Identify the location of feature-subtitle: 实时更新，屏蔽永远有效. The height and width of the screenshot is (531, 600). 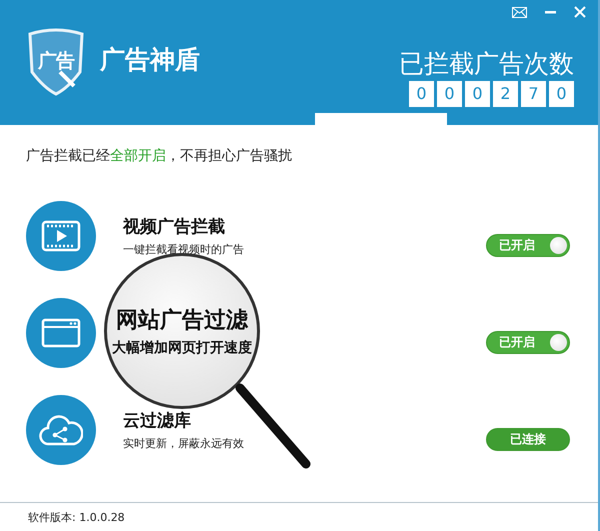
(184, 443).